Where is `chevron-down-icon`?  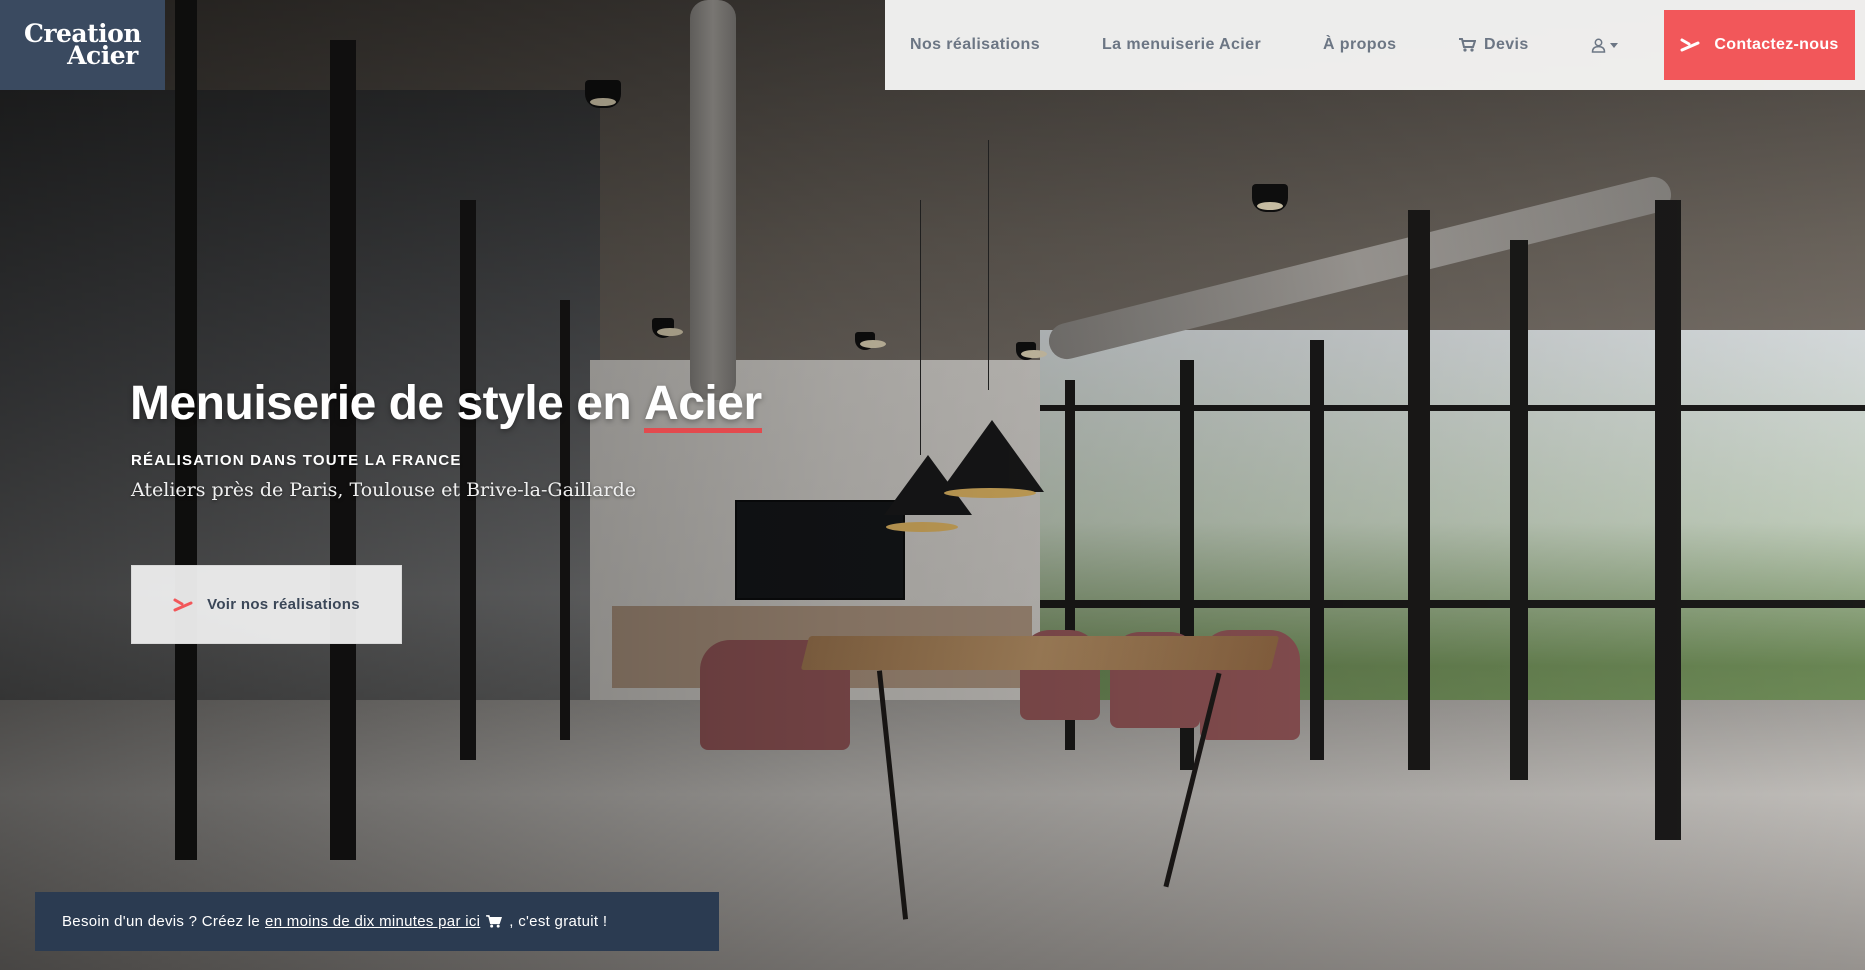 chevron-down-icon is located at coordinates (1614, 45).